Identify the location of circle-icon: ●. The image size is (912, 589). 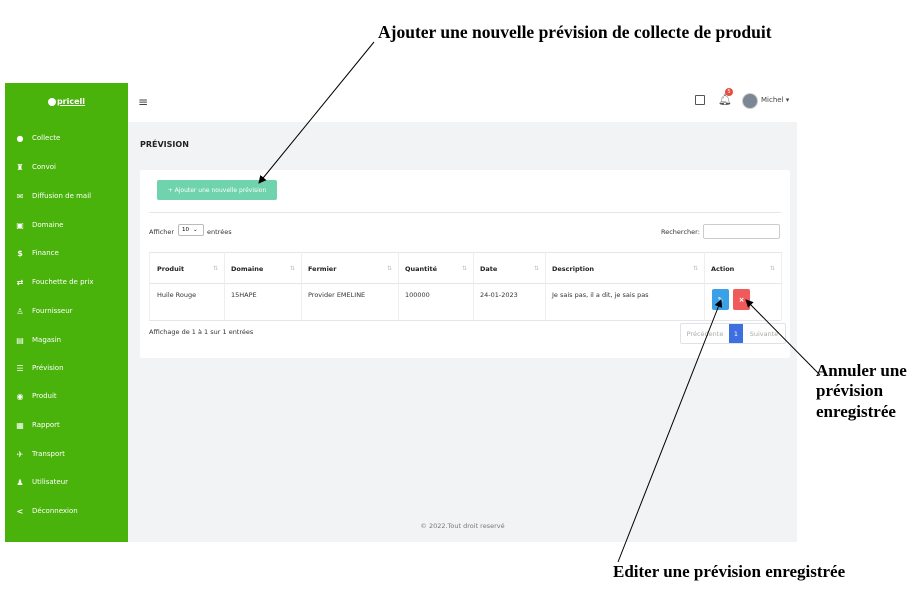
(20, 138).